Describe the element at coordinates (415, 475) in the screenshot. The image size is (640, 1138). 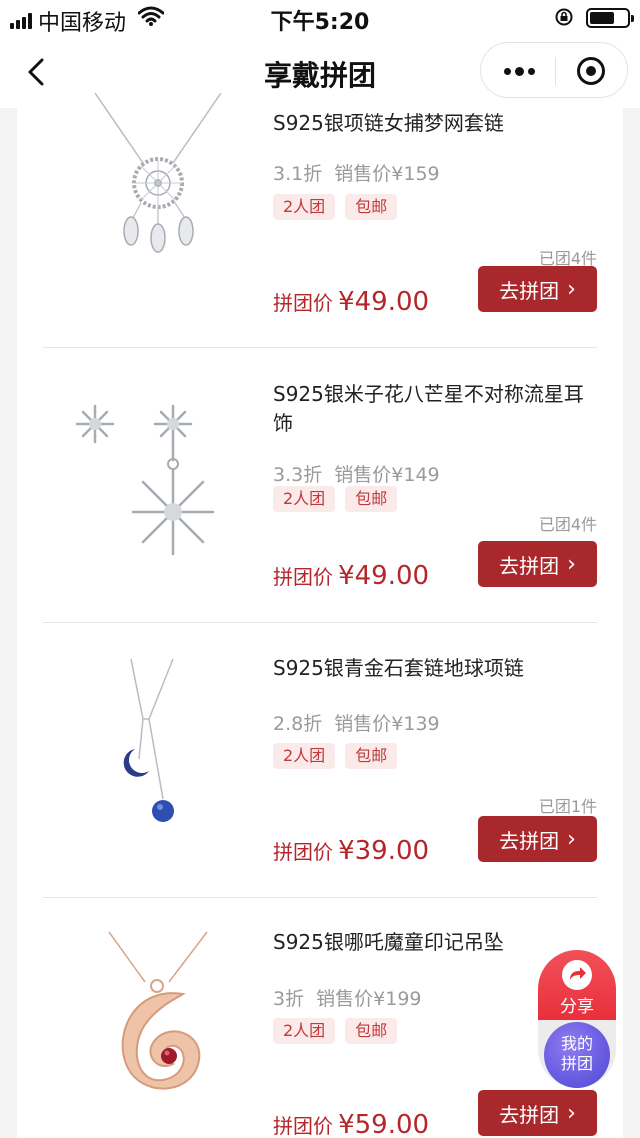
I see `retail-price: ¥149` at that location.